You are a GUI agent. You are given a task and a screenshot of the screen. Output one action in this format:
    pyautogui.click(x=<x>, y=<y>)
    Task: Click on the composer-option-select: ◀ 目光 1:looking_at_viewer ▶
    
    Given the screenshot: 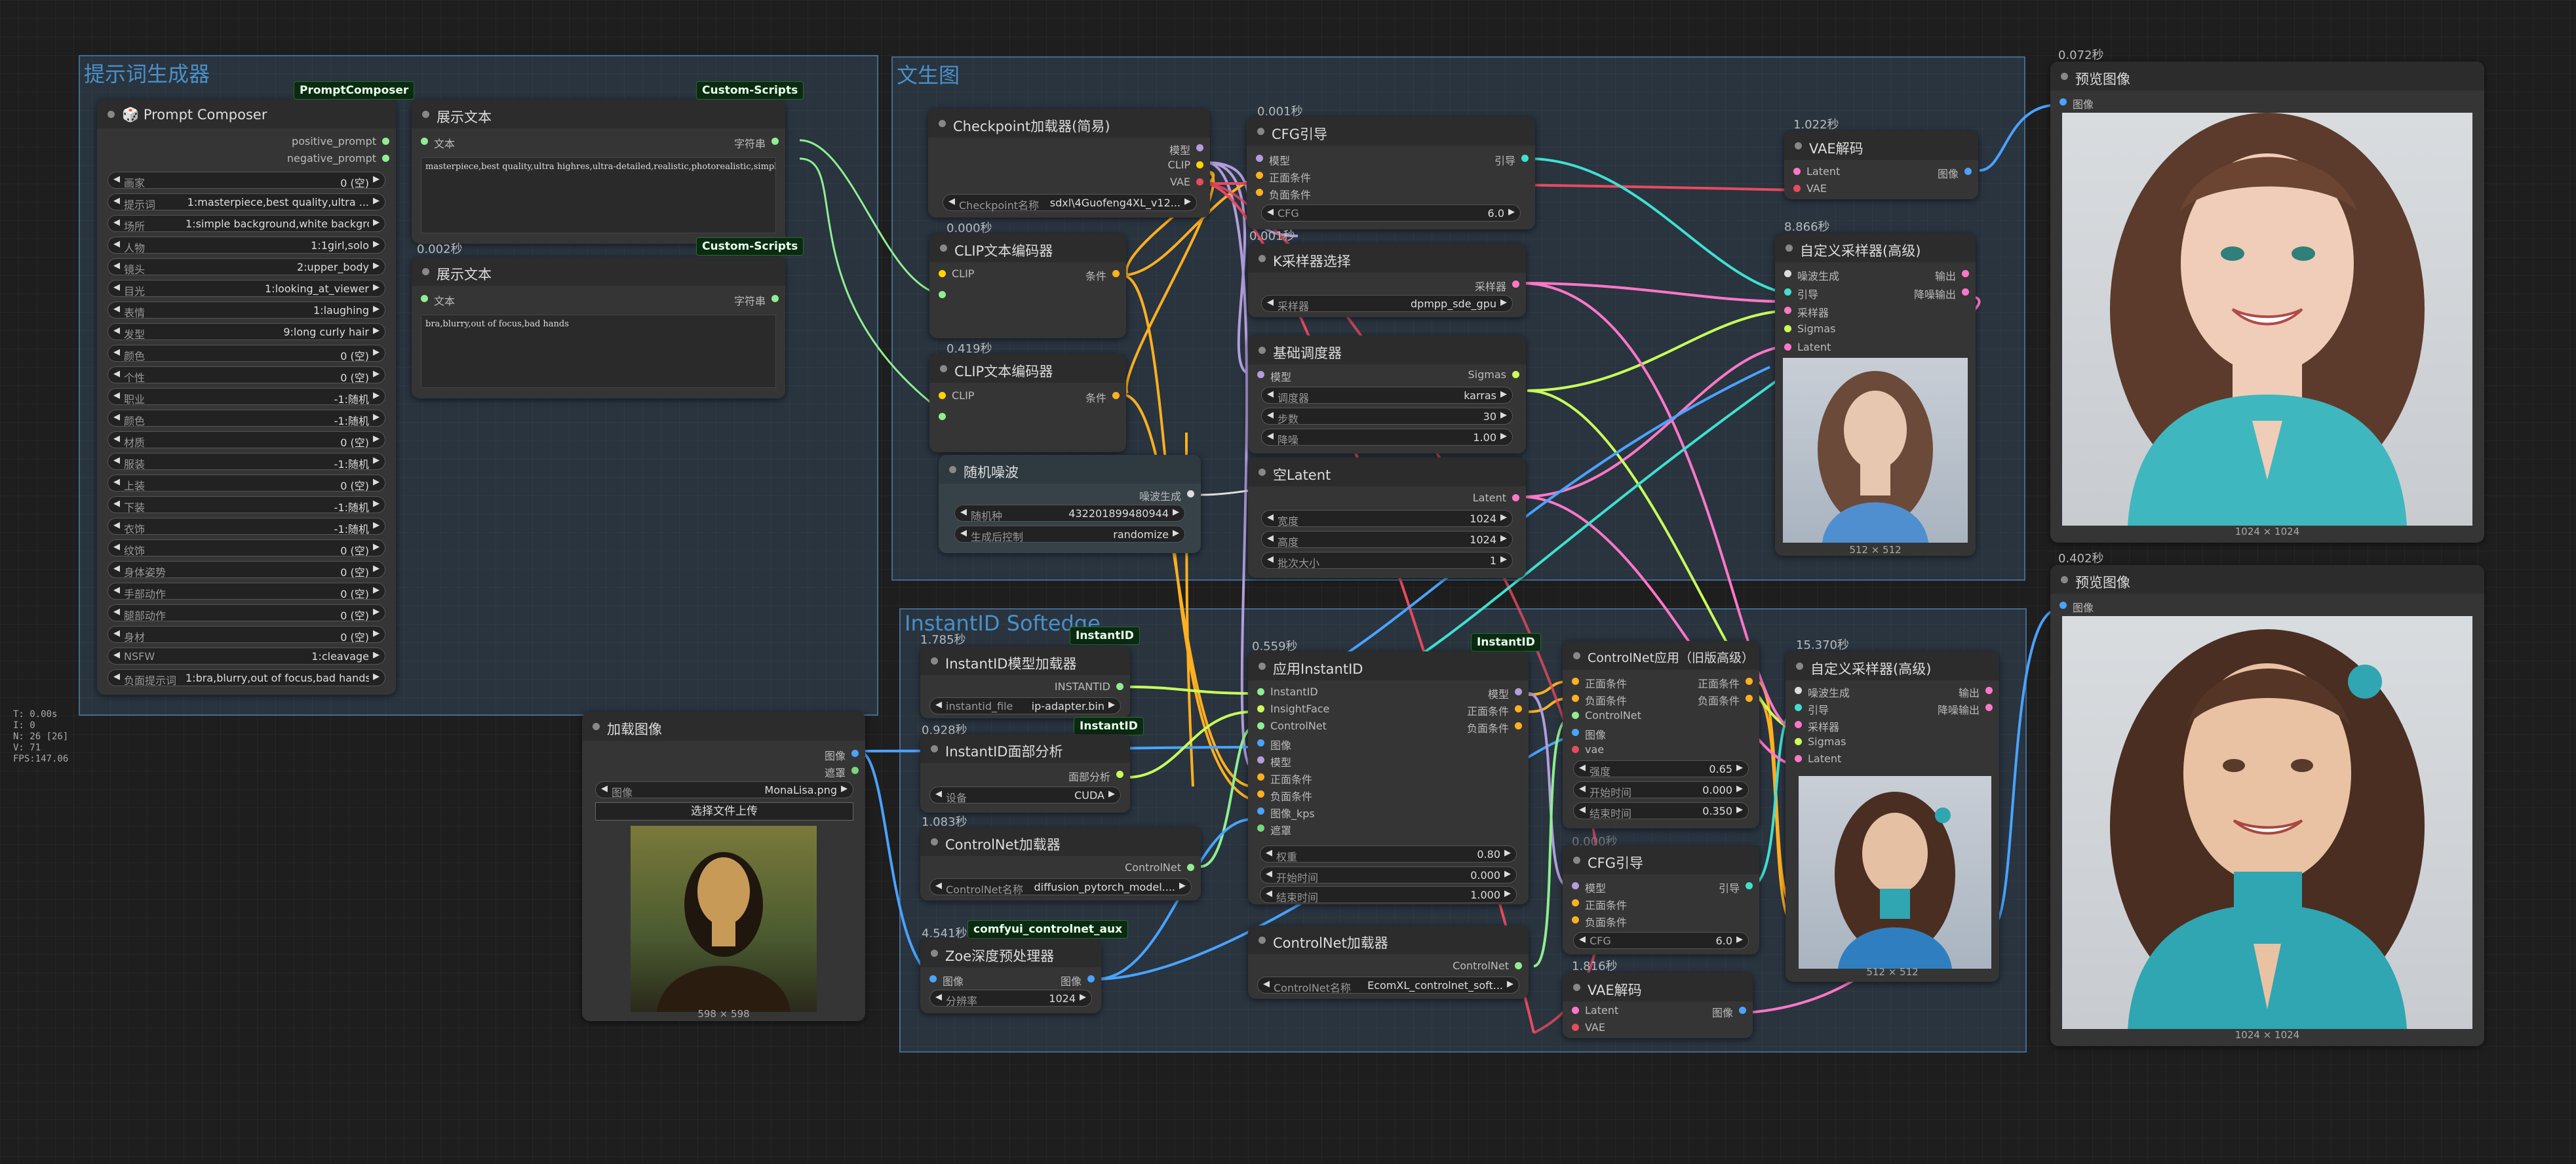 What is the action you would take?
    pyautogui.click(x=246, y=289)
    